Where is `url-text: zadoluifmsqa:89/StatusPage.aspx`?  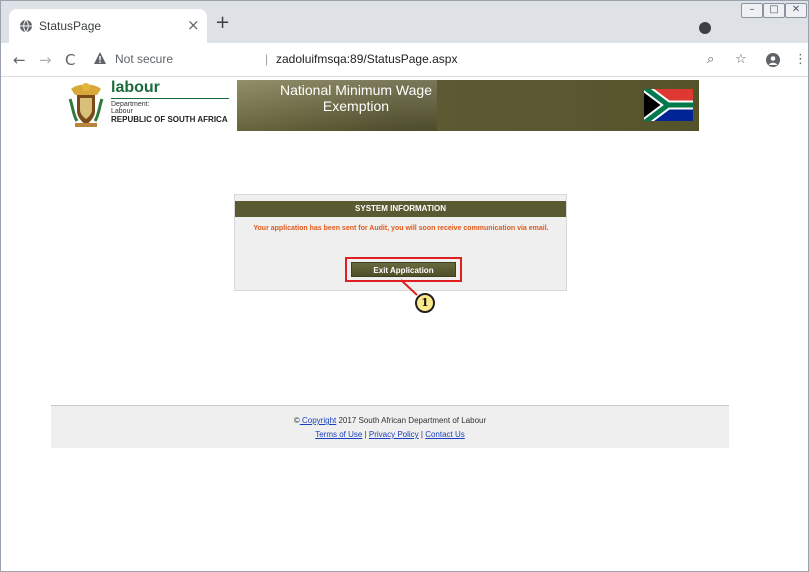
url-text: zadoluifmsqa:89/StatusPage.aspx is located at coordinates (366, 59).